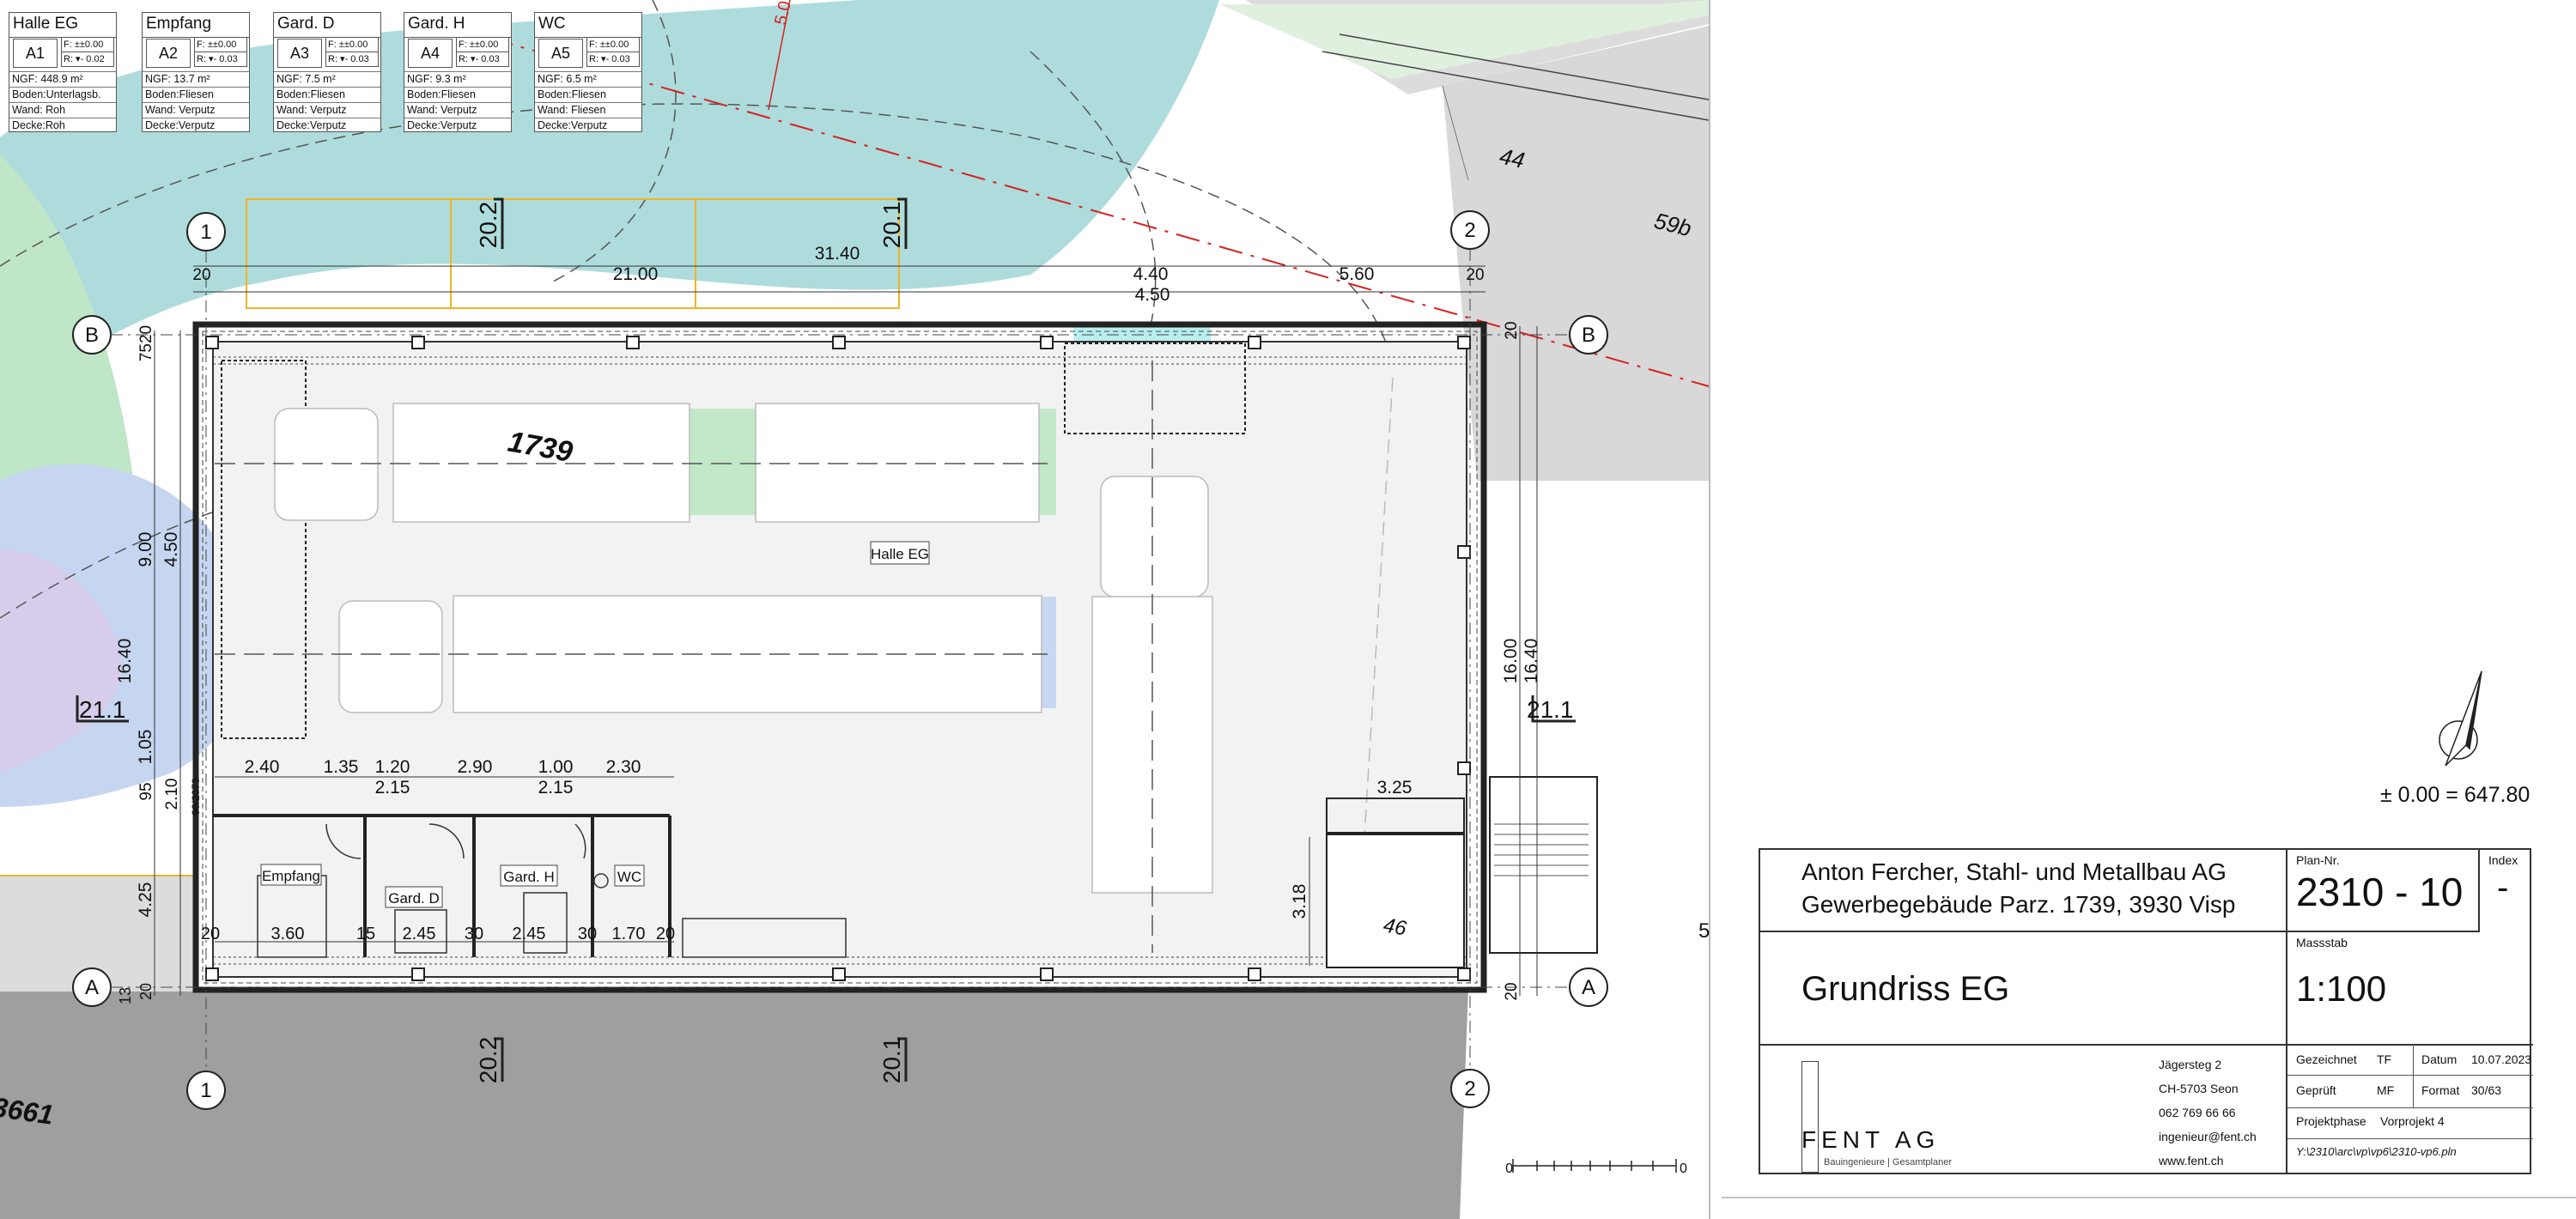 The image size is (2576, 1219). What do you see at coordinates (1906, 989) in the screenshot?
I see `plan-title: Grundriss EG` at bounding box center [1906, 989].